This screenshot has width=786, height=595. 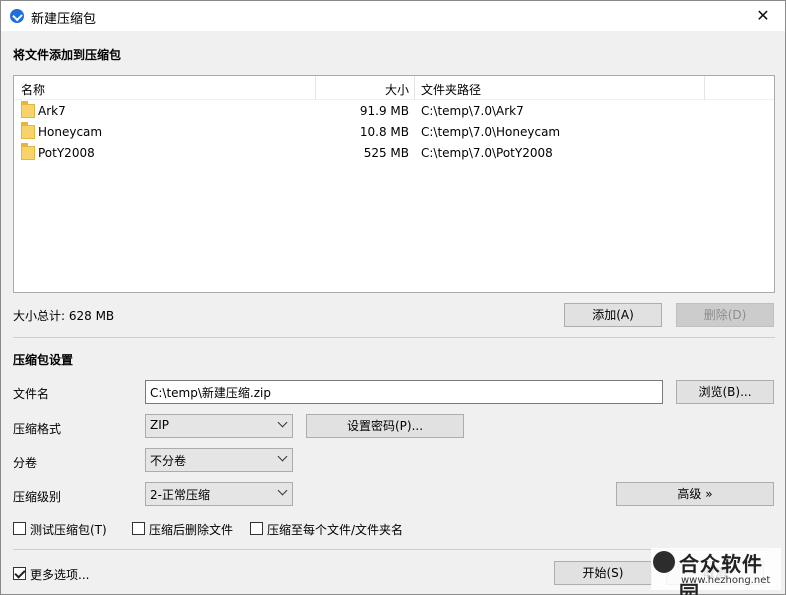 I want to click on filename-label: 文件名, so click(x=31, y=394).